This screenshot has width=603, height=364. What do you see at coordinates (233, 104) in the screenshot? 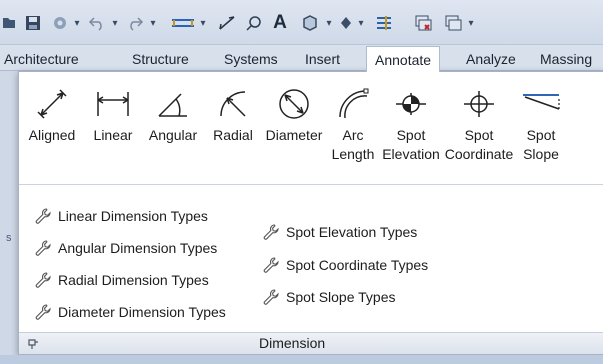
I see `radial-dimension-icon` at bounding box center [233, 104].